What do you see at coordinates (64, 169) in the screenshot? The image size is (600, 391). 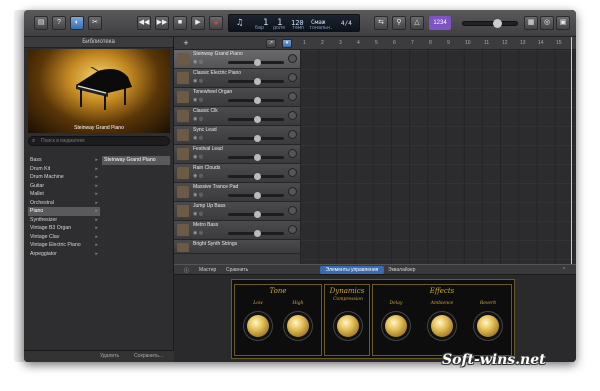 I see `category-item: Drum Kit ▸` at bounding box center [64, 169].